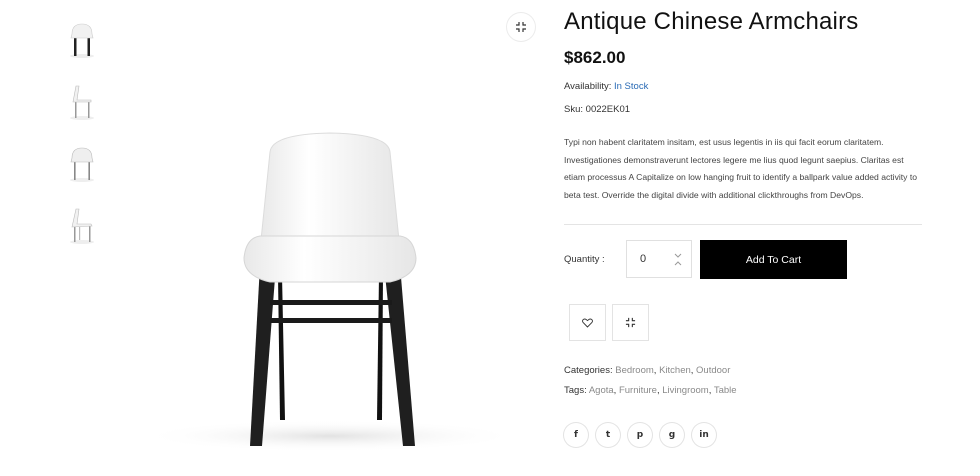  I want to click on quantity-decrease-button, so click(678, 263).